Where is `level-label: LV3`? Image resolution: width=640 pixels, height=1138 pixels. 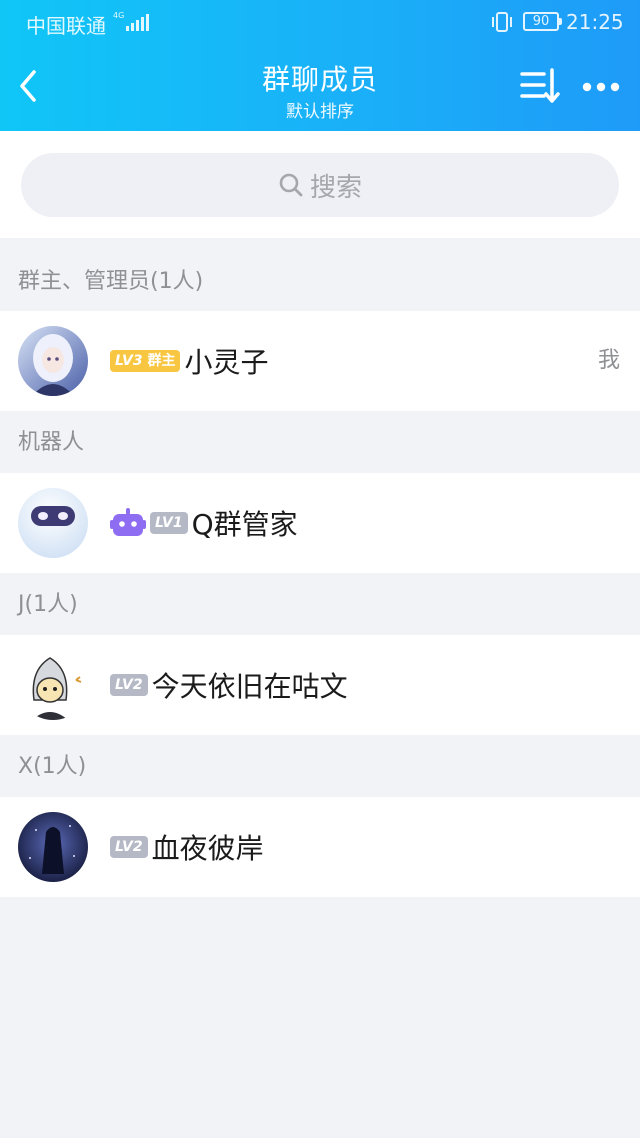
level-label: LV3 is located at coordinates (129, 361).